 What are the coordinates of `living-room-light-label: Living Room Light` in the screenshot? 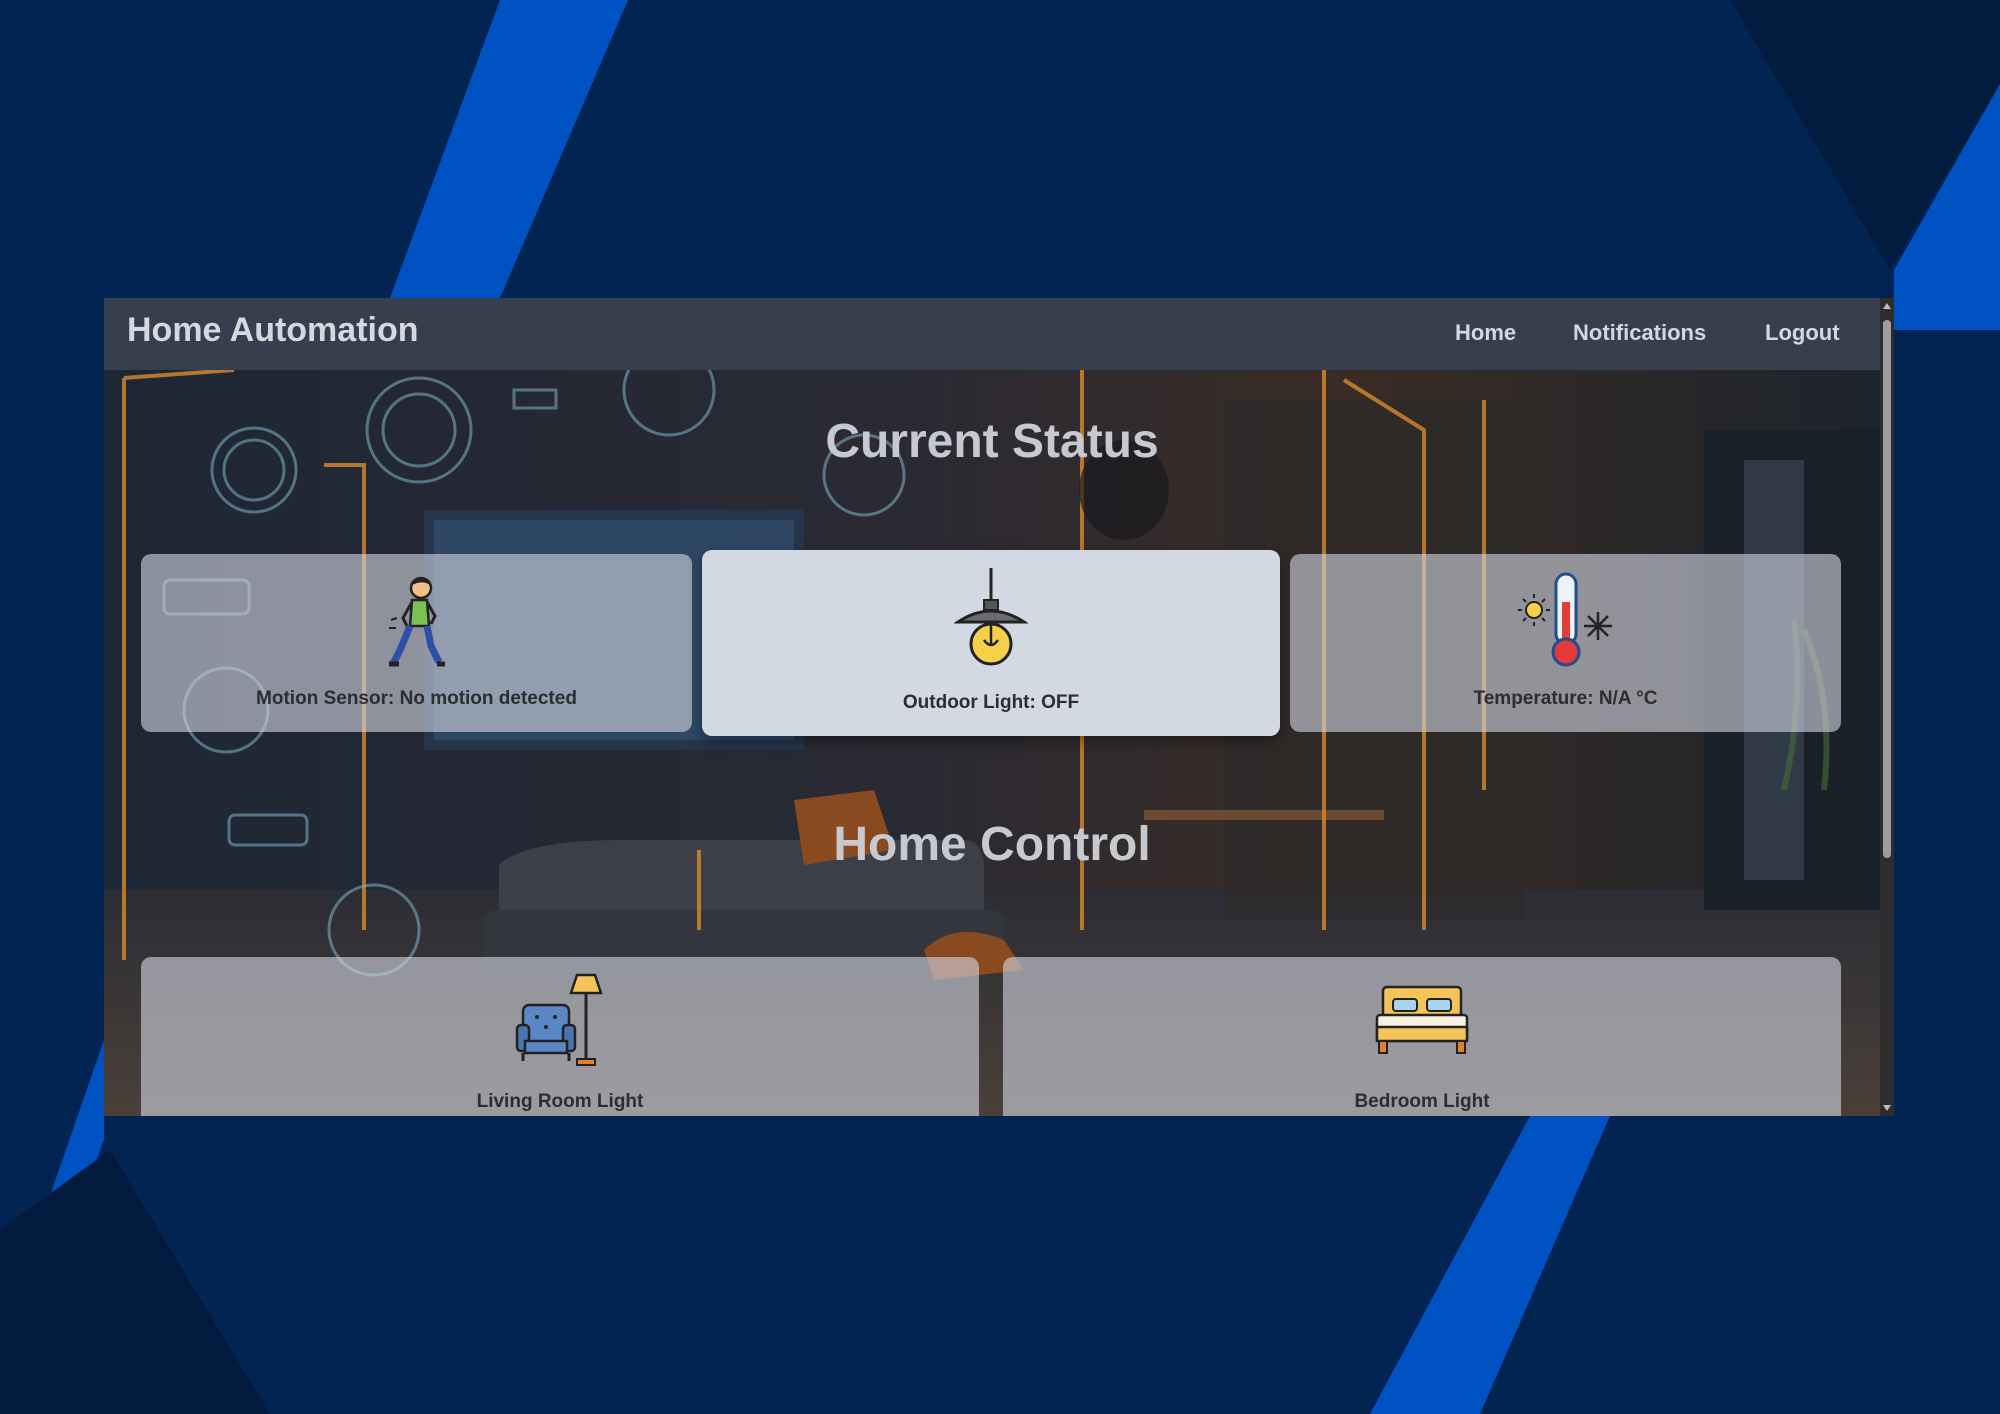 It's located at (560, 1101).